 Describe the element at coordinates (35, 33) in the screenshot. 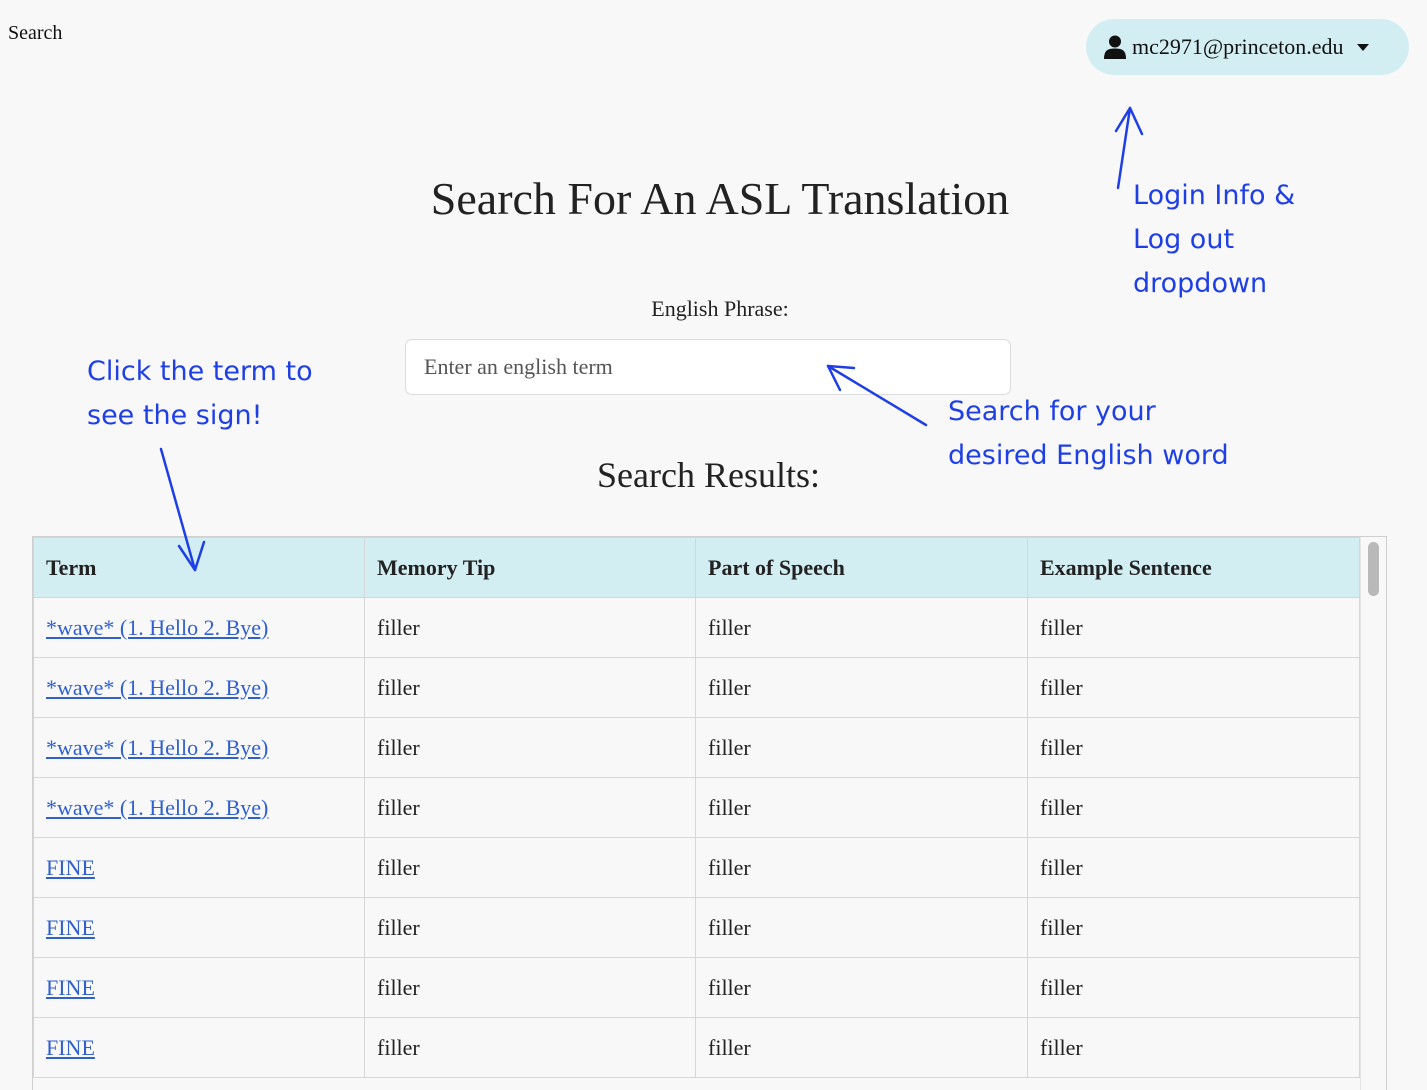

I see `nav-search-label: Search` at that location.